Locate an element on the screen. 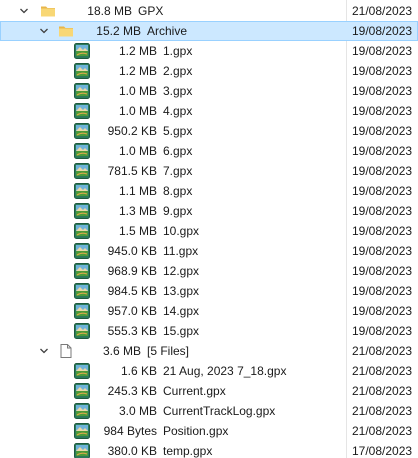 This screenshot has width=418, height=458. file-row-7-gpx: 781.5 KB 7.gpx 19/08/2023 is located at coordinates (209, 171).